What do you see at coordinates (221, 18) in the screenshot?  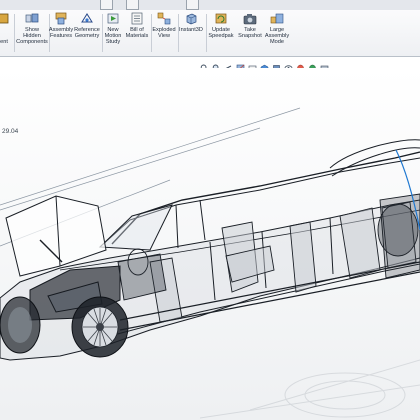 I see `update-speedpak-icon` at bounding box center [221, 18].